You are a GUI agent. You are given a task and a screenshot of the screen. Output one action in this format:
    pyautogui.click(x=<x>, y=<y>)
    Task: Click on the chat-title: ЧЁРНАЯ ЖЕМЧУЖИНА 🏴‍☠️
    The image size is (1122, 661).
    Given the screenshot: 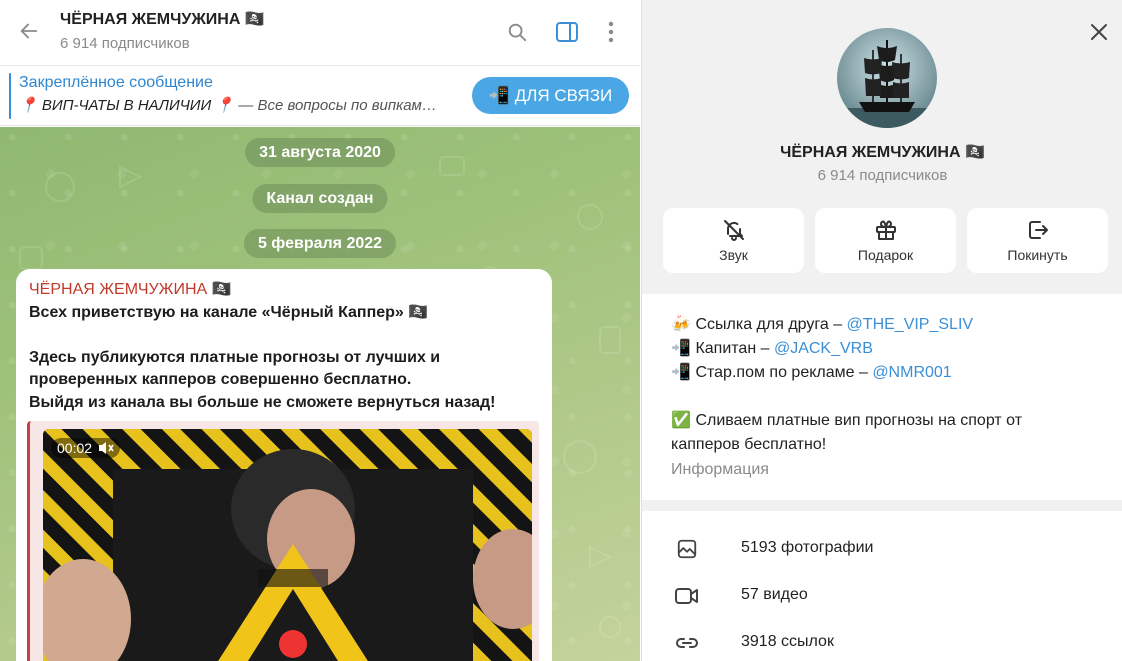 What is the action you would take?
    pyautogui.click(x=162, y=19)
    